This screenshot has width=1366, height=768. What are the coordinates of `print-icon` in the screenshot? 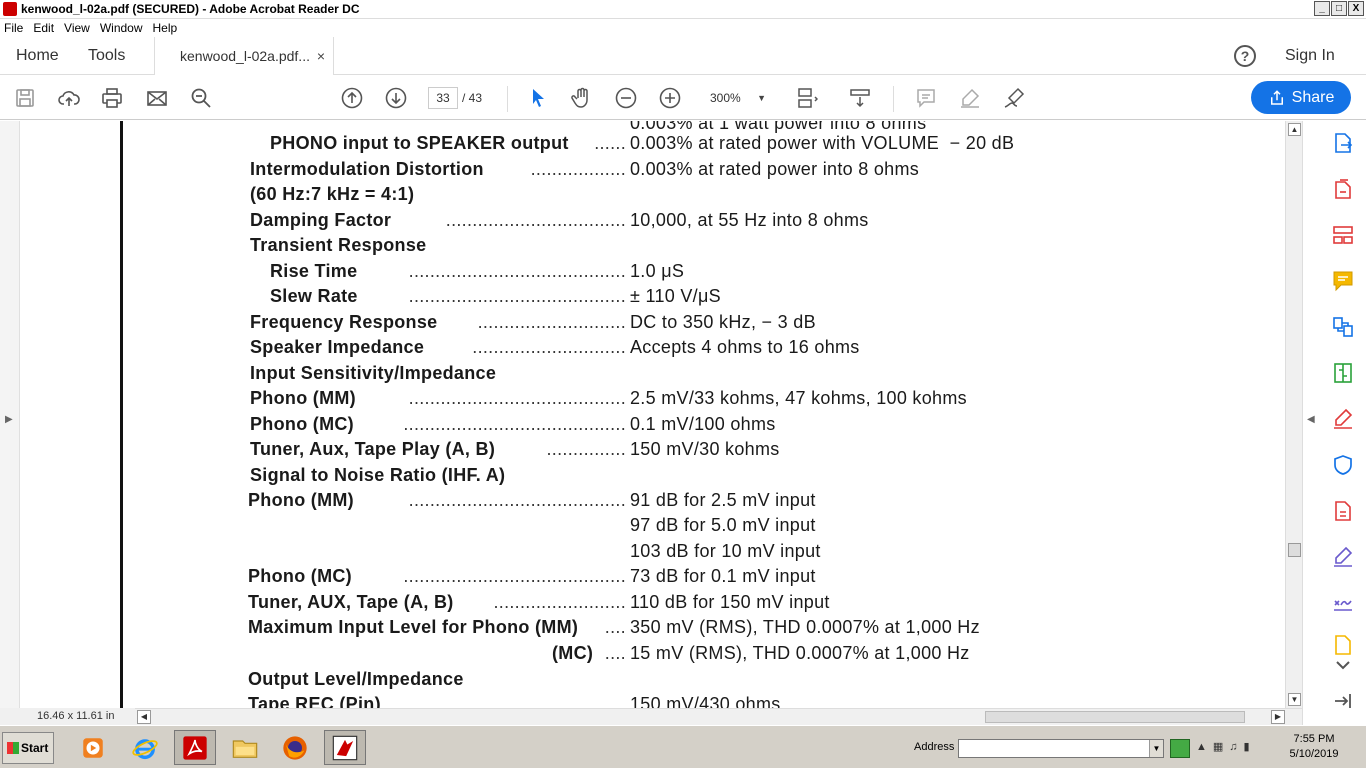 It's located at (112, 98).